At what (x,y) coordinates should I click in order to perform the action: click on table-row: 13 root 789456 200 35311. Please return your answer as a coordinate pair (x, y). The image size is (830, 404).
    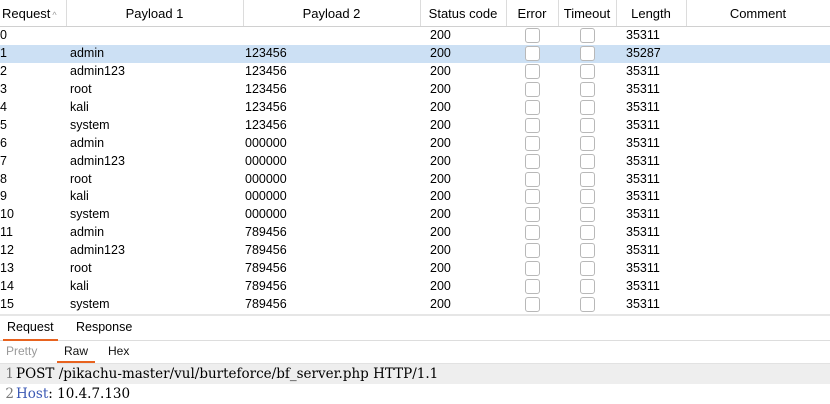
    Looking at the image, I should click on (415, 269).